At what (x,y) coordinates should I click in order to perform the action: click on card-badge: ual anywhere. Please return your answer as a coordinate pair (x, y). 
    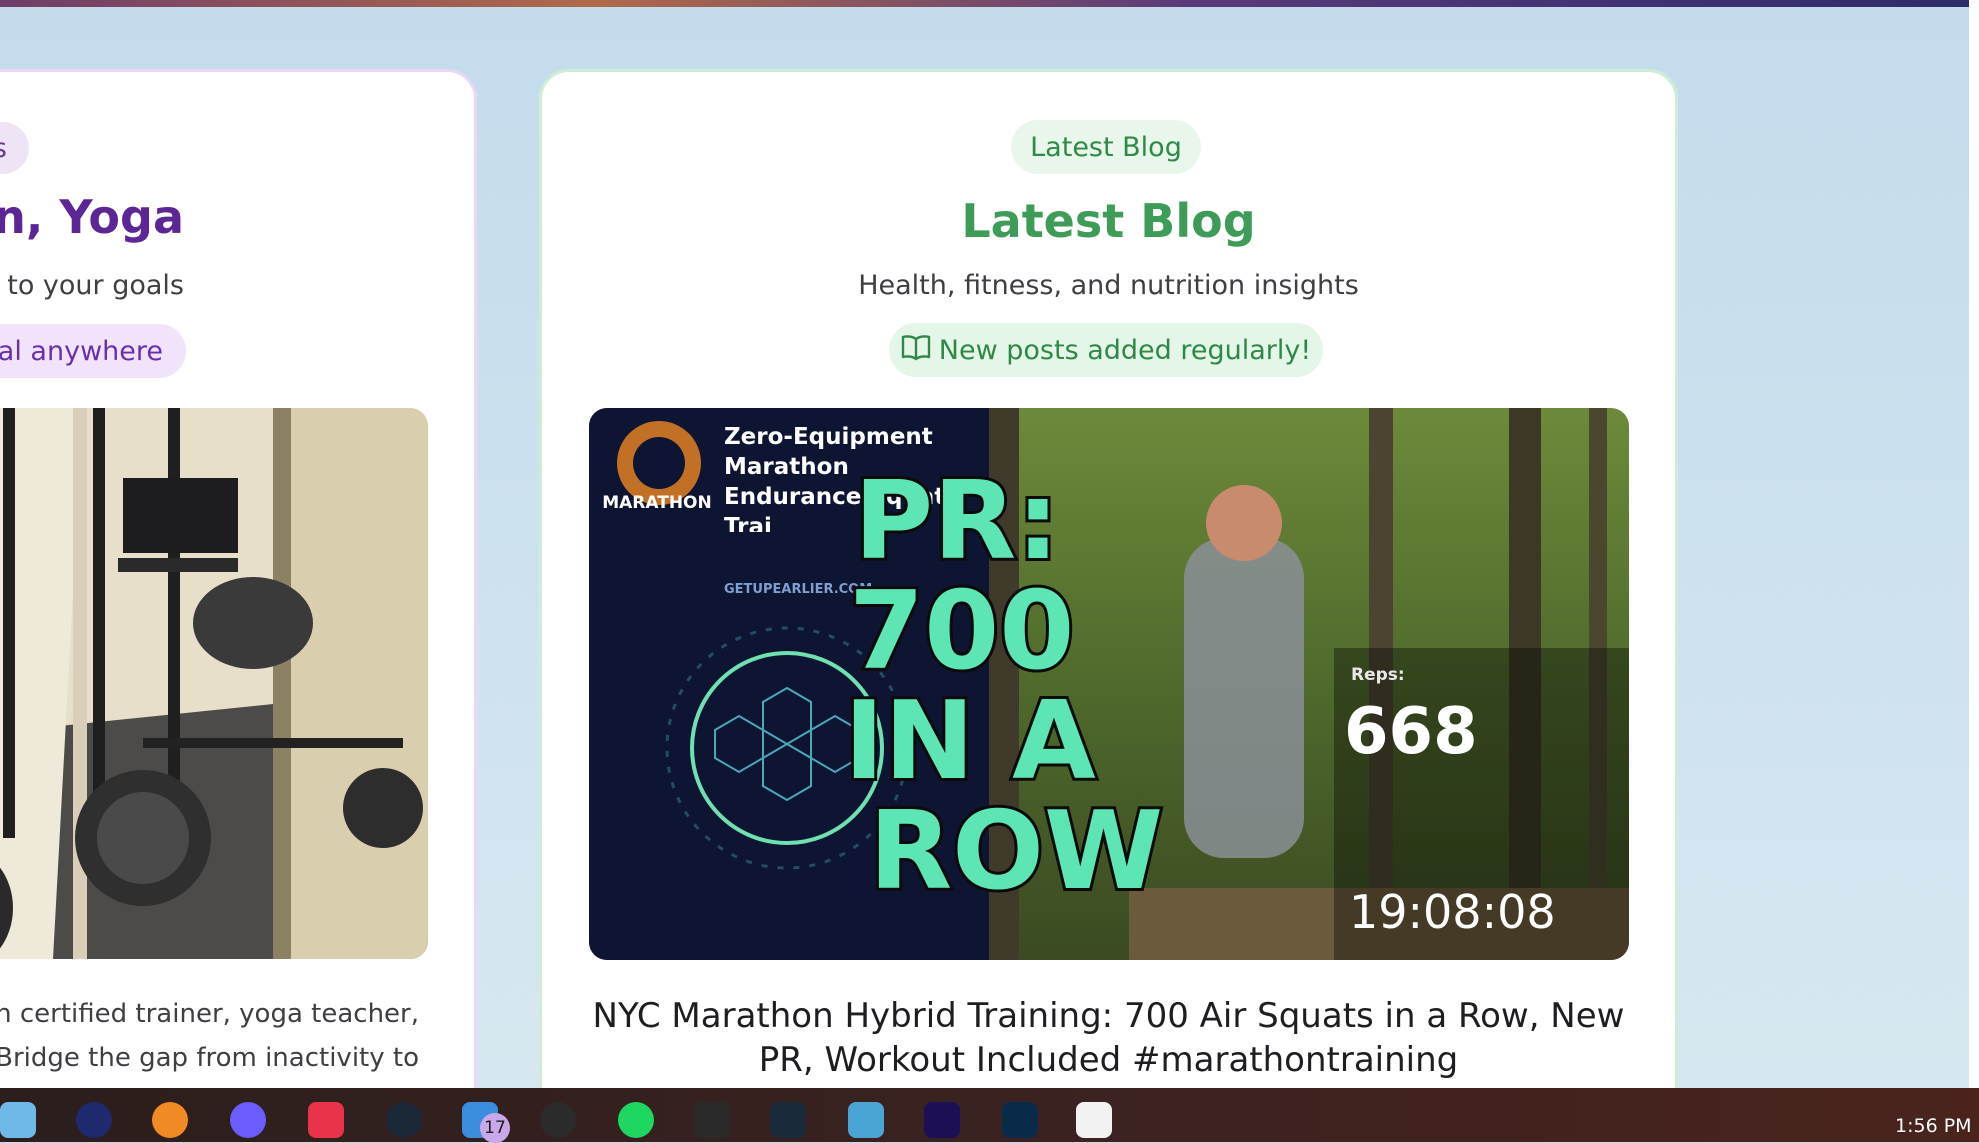
    Looking at the image, I should click on (93, 351).